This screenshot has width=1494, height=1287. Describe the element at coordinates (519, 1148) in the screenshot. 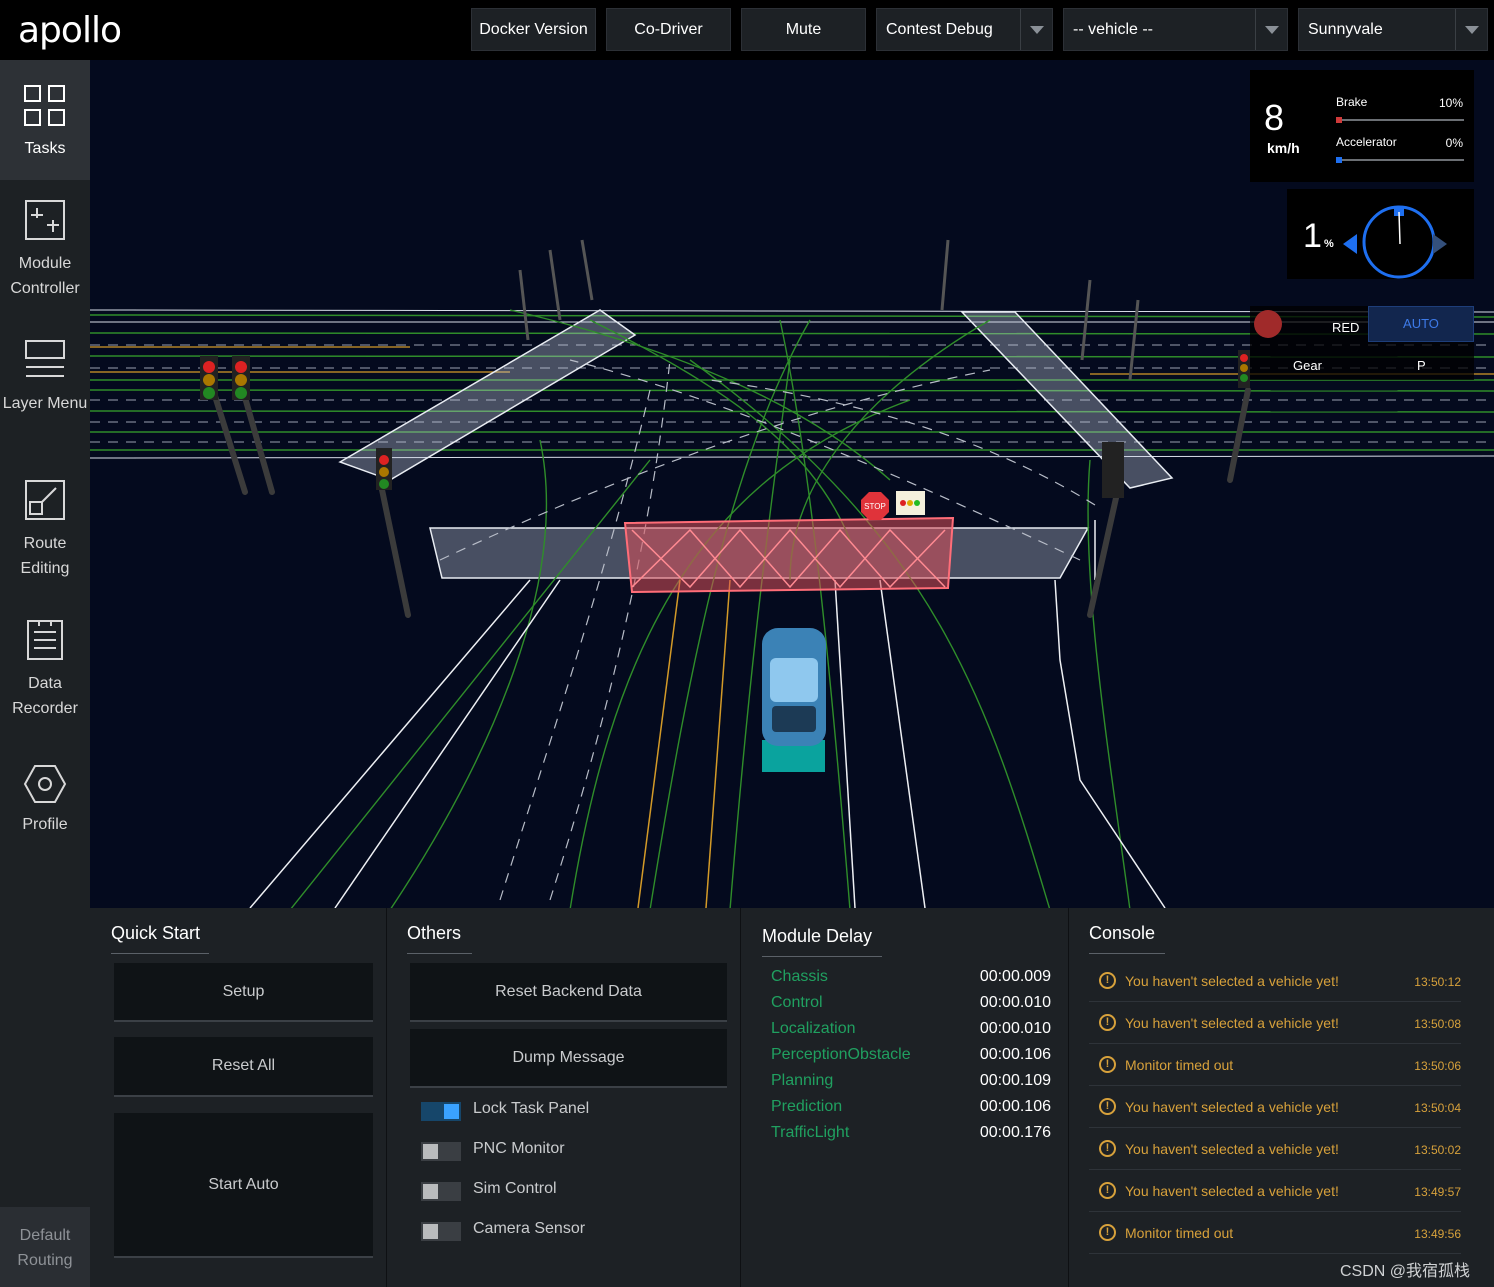

I see `toggle-label: PNC Monitor` at that location.